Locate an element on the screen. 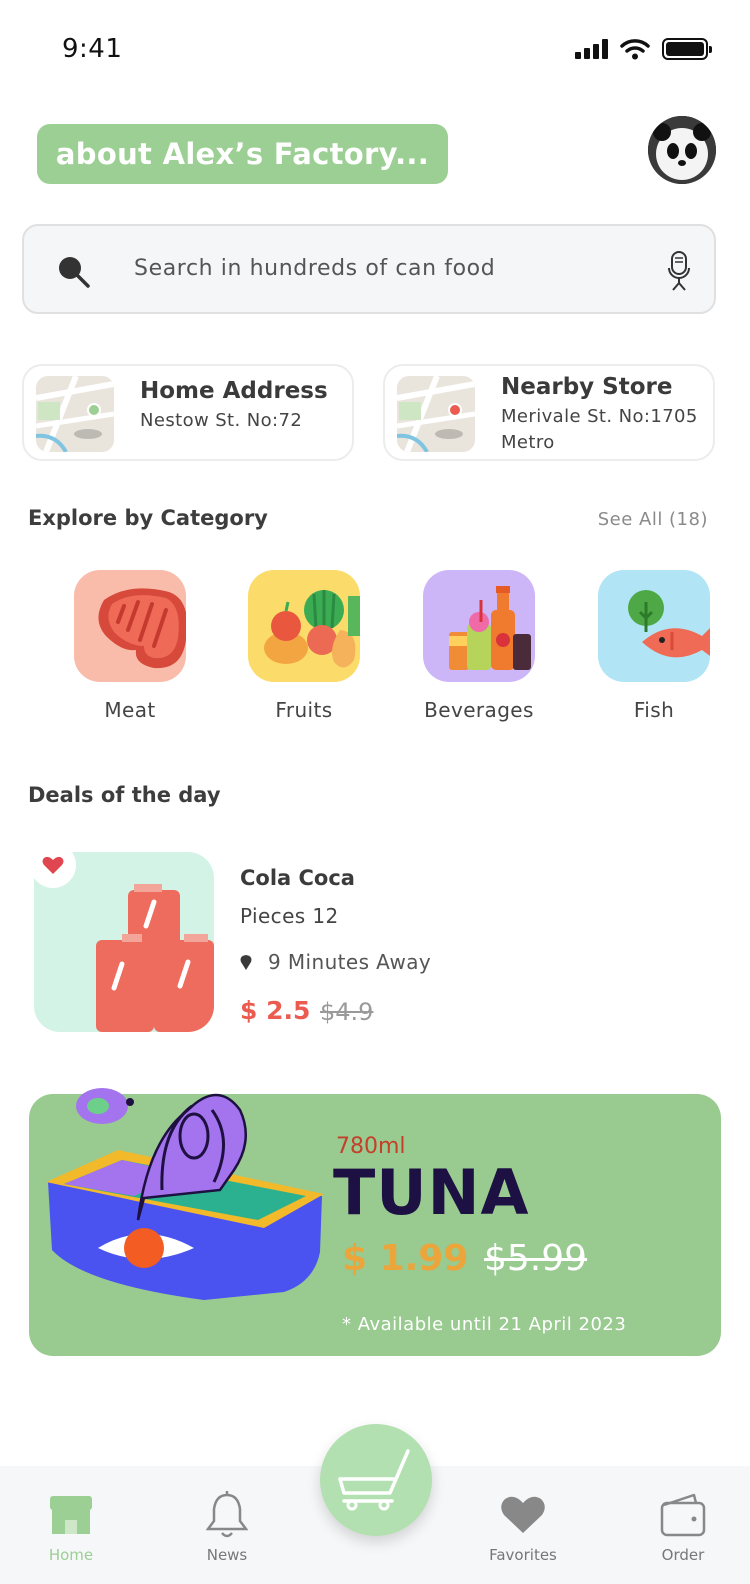 This screenshot has height=1584, width=750. deal-product-name: Cola Coca is located at coordinates (297, 878).